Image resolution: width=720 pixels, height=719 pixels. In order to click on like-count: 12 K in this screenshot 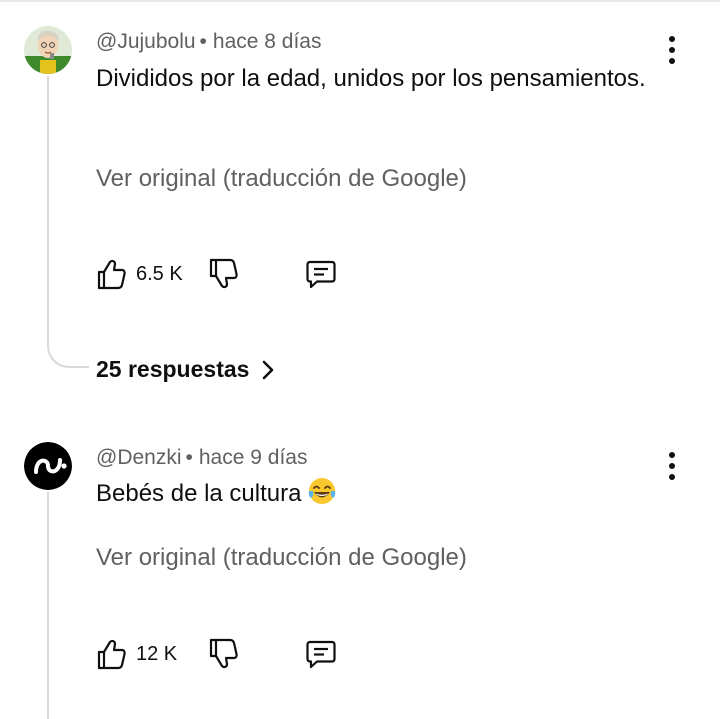, I will do `click(157, 654)`.